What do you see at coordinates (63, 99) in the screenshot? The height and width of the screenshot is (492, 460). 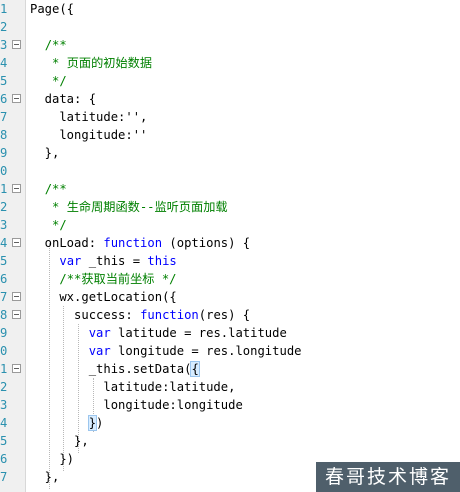 I see `code-text: data: {` at bounding box center [63, 99].